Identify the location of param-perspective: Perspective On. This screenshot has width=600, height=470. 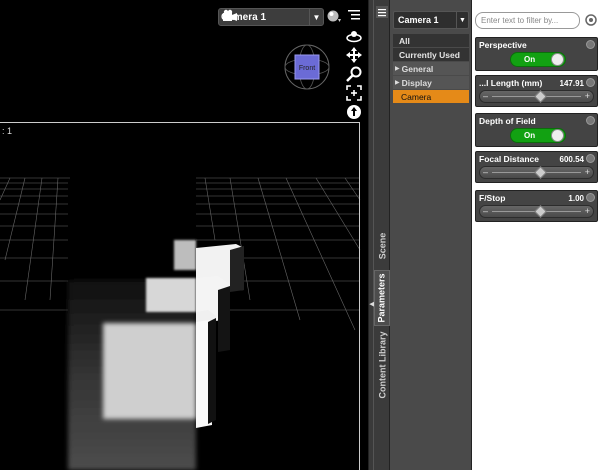
(536, 54).